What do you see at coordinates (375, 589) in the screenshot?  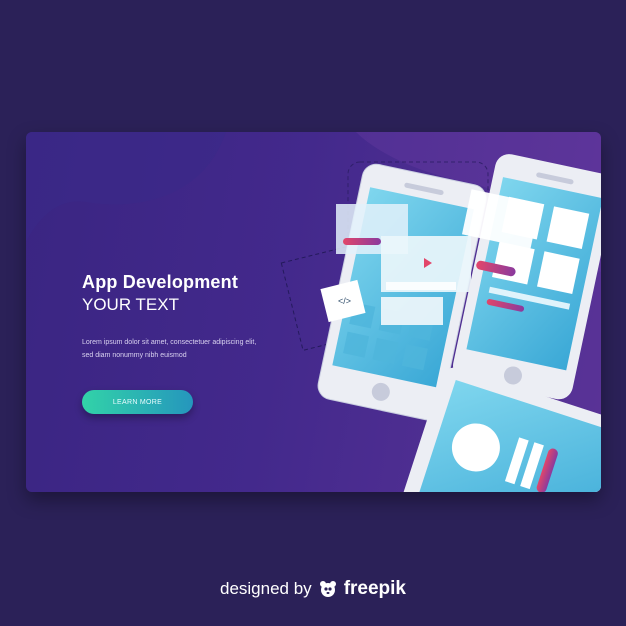 I see `footer-brand: freepik` at bounding box center [375, 589].